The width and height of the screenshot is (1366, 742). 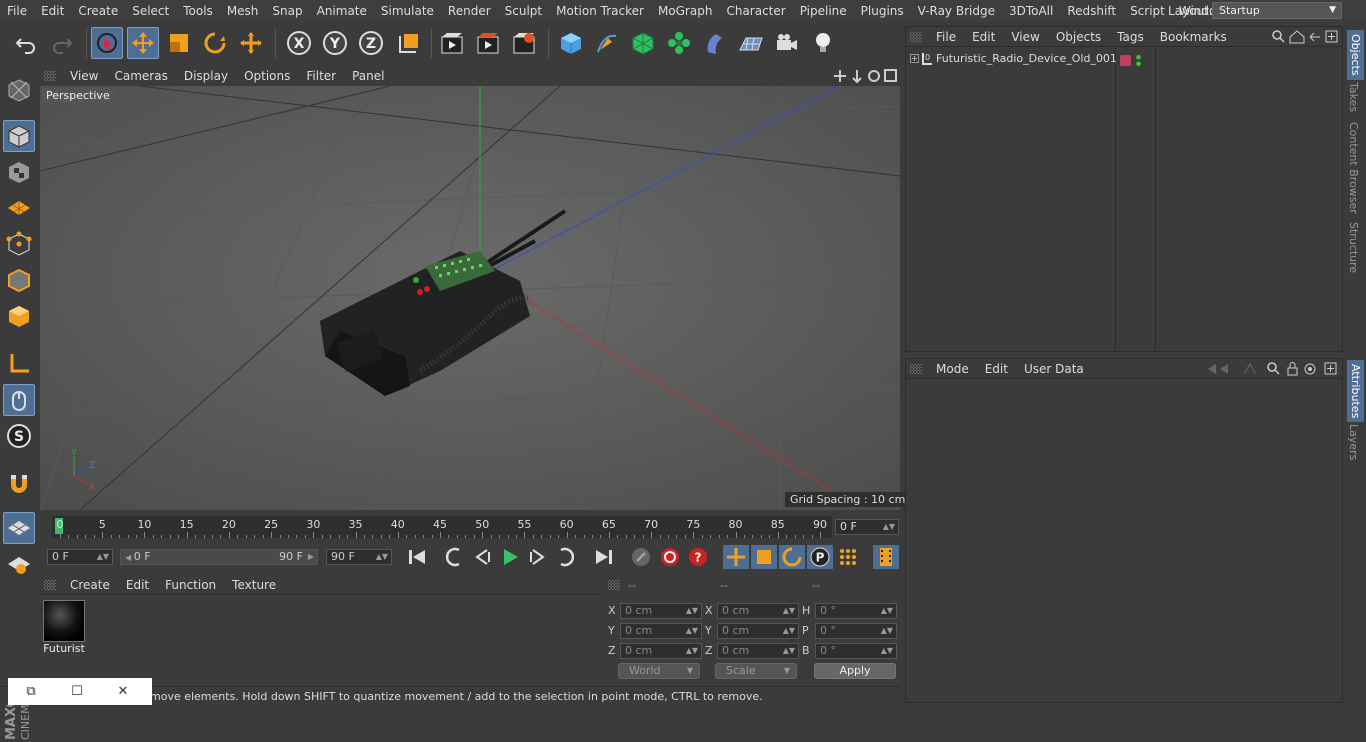 I want to click on play-button, so click(x=510, y=557).